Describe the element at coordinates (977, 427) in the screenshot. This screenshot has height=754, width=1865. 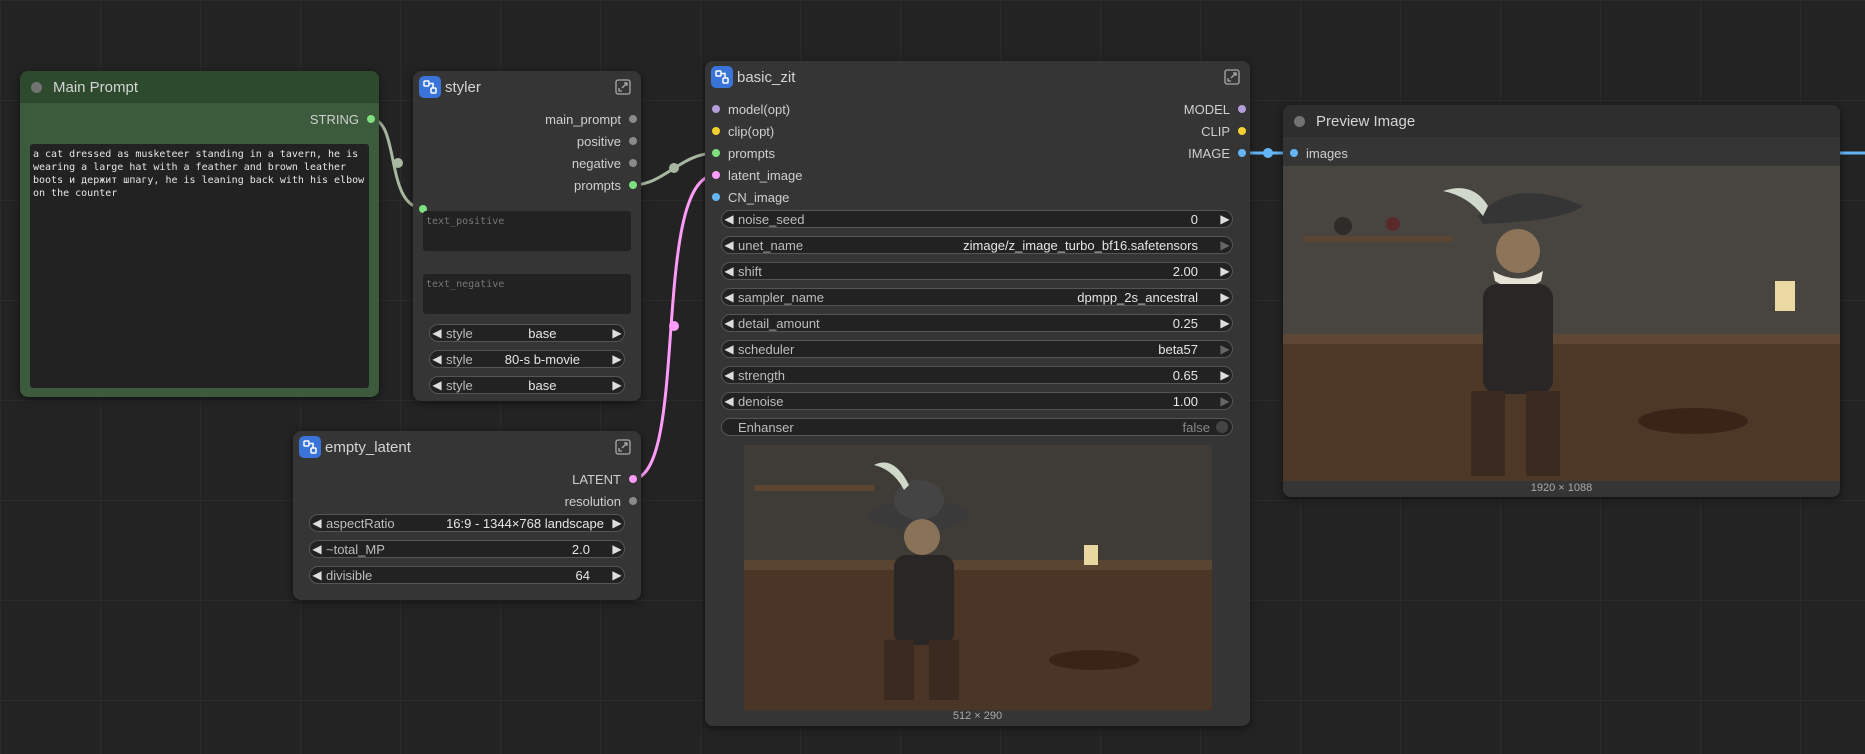
I see `enhanser-toggle: Enhanser false` at that location.